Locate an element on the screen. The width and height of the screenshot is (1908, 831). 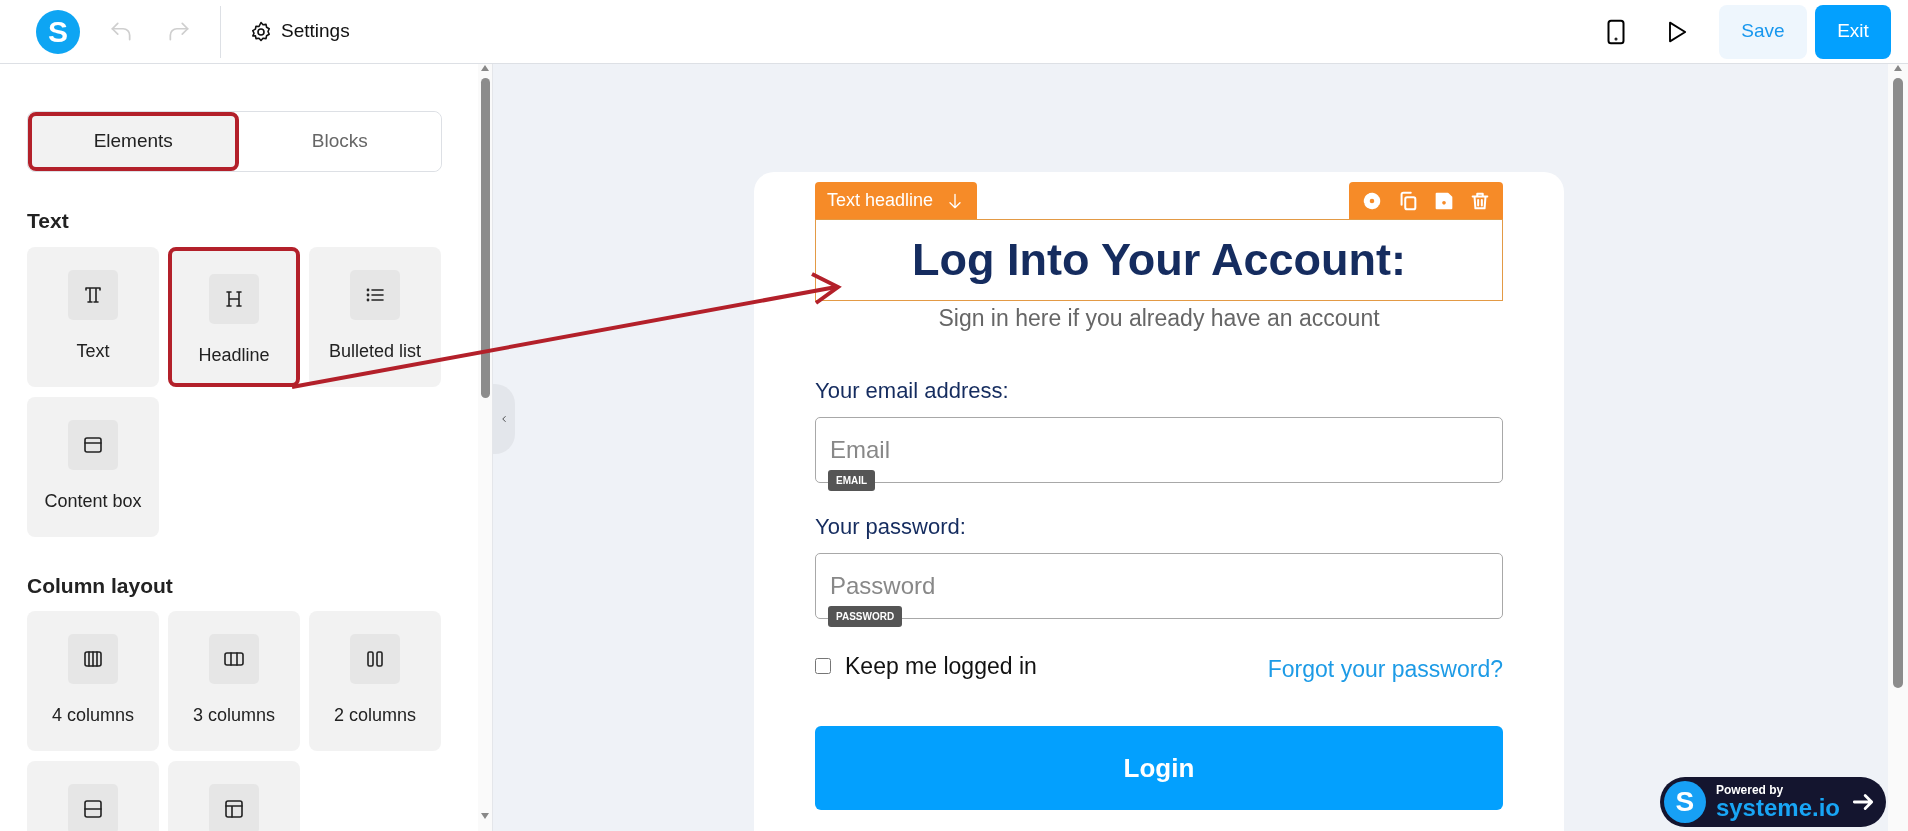
field-label: Your password: is located at coordinates (891, 526).